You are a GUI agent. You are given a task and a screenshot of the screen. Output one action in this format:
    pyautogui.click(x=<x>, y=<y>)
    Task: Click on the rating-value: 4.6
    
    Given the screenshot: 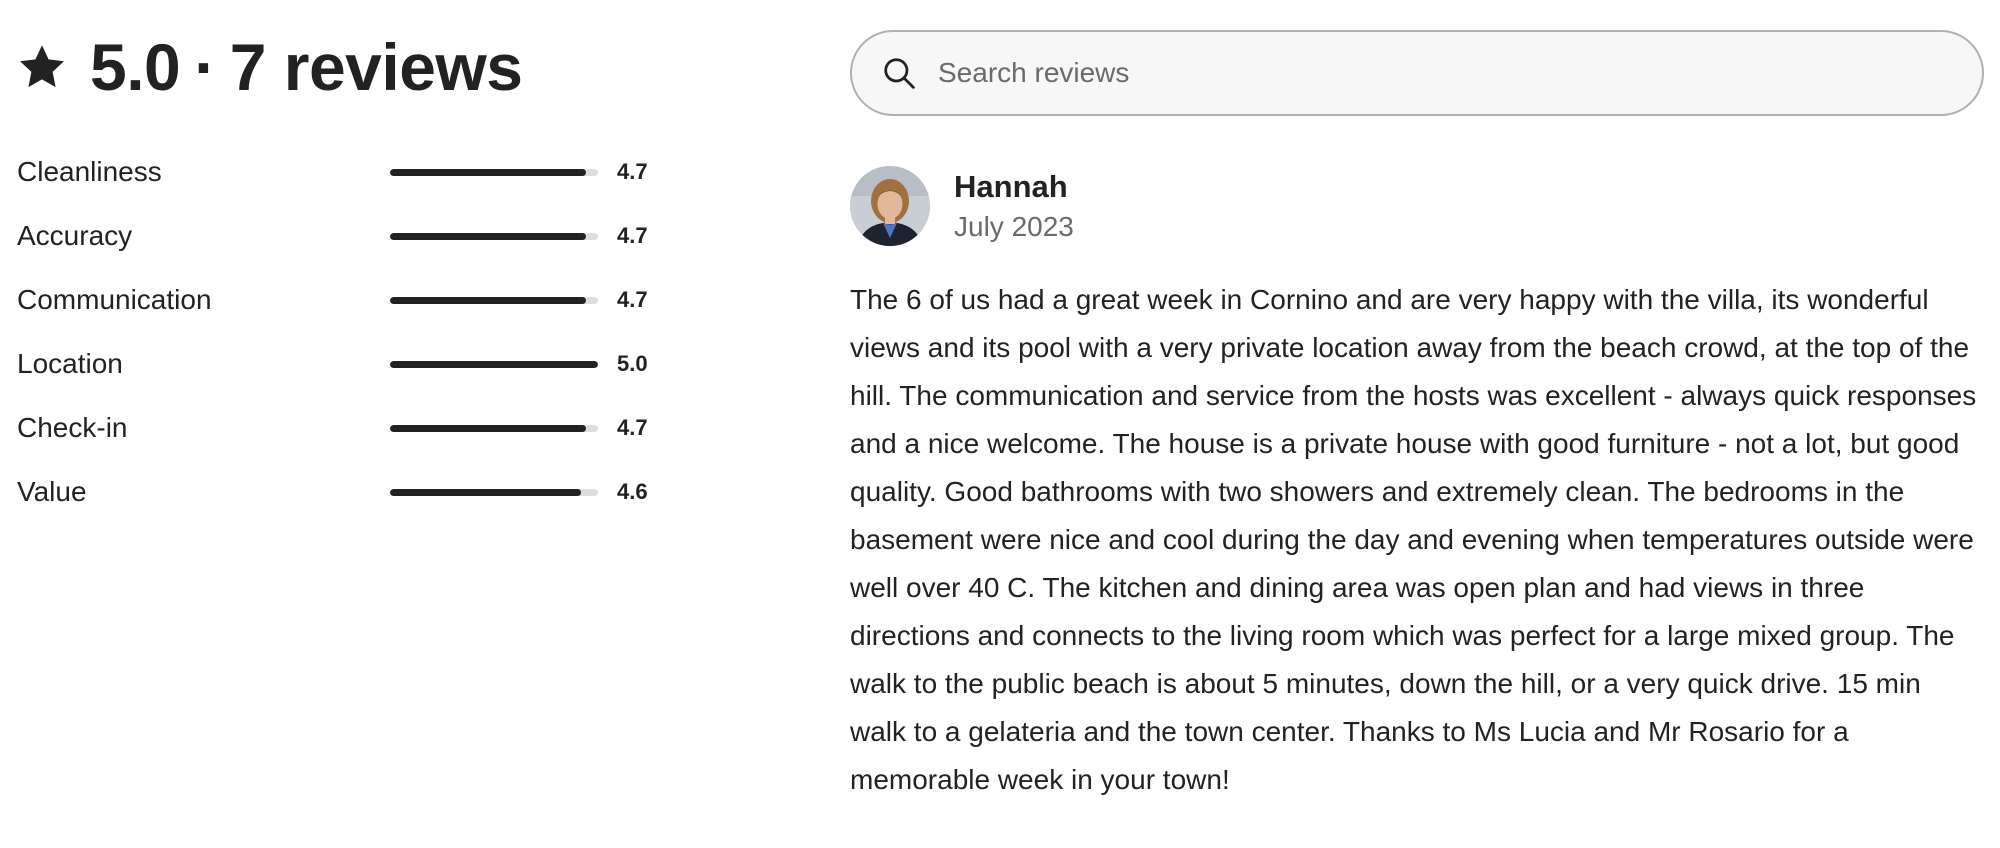 What is the action you would take?
    pyautogui.click(x=632, y=491)
    